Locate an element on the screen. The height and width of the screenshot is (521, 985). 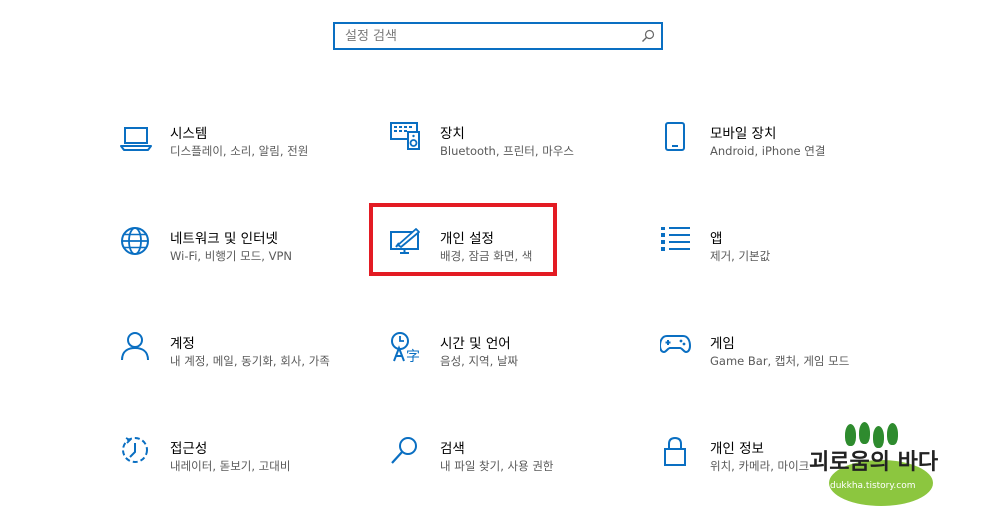
tile-description: 위치, 카메라, 마이크 is located at coordinates (760, 466).